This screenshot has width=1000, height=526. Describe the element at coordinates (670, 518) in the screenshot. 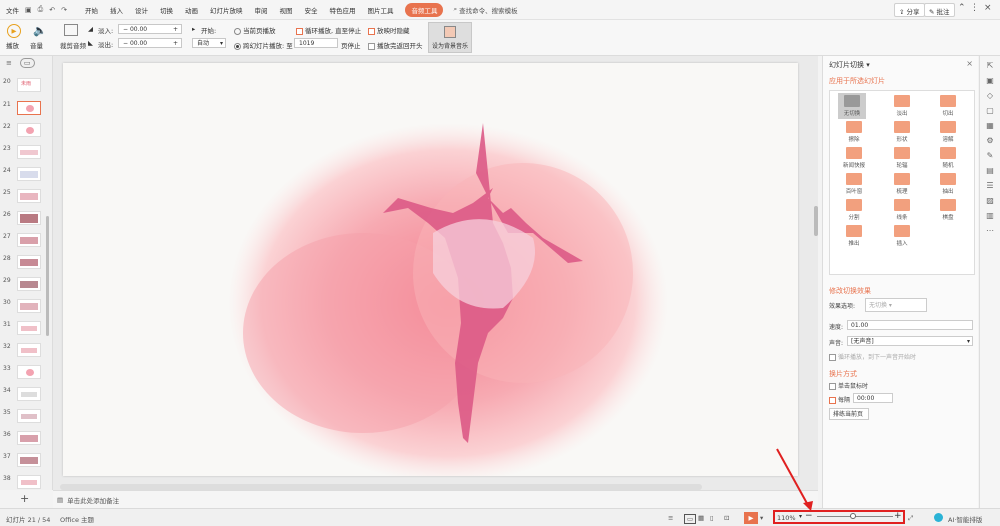

I see `notes-toggle-icon: ≡` at that location.